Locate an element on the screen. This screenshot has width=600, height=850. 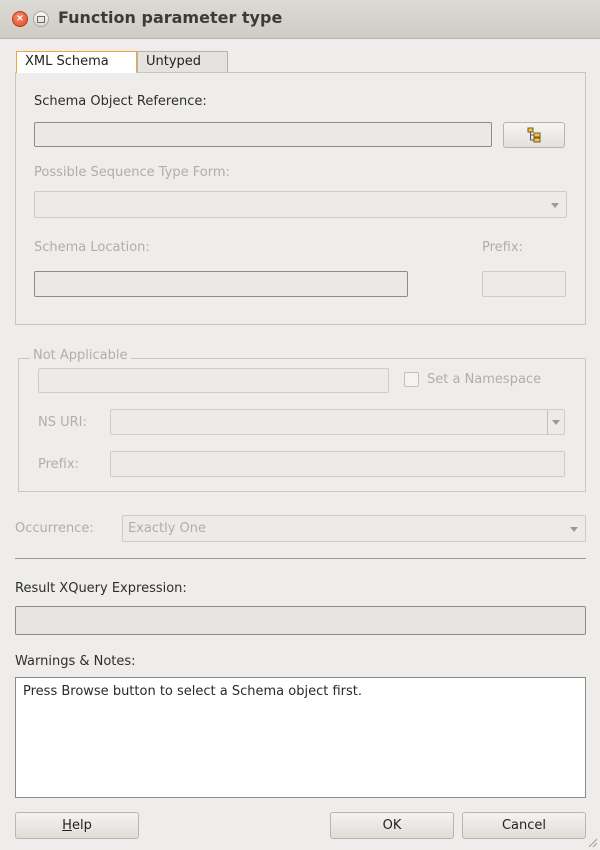
occurrence-value: Exactly One is located at coordinates (167, 528).